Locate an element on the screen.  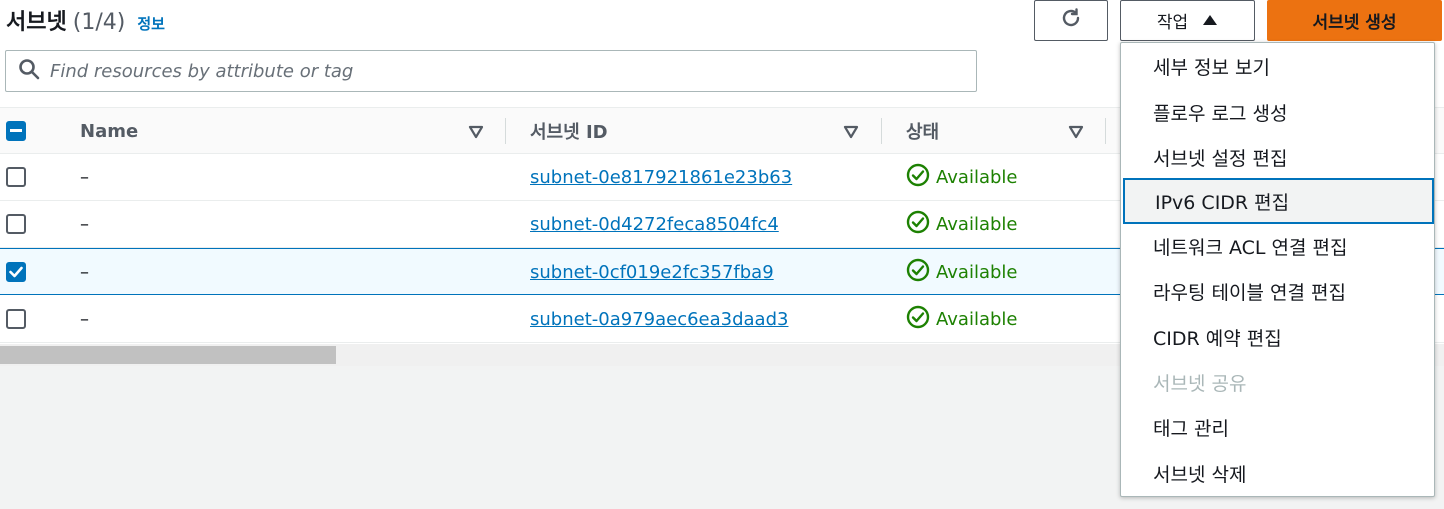
info-link: 정보 is located at coordinates (151, 23).